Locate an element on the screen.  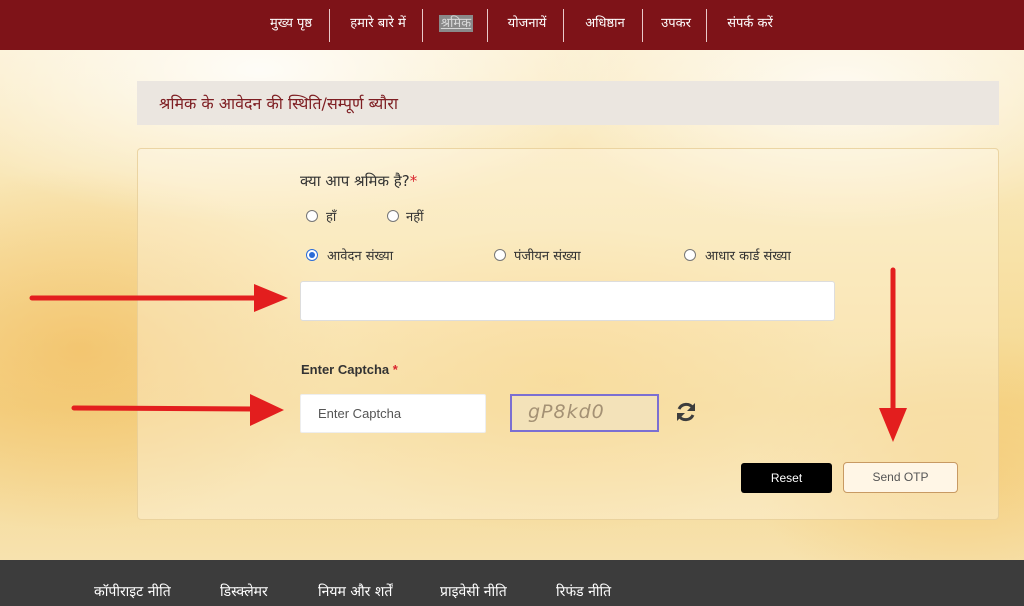
footer-privacy-policy: प्राइवेसी नीति is located at coordinates (473, 591).